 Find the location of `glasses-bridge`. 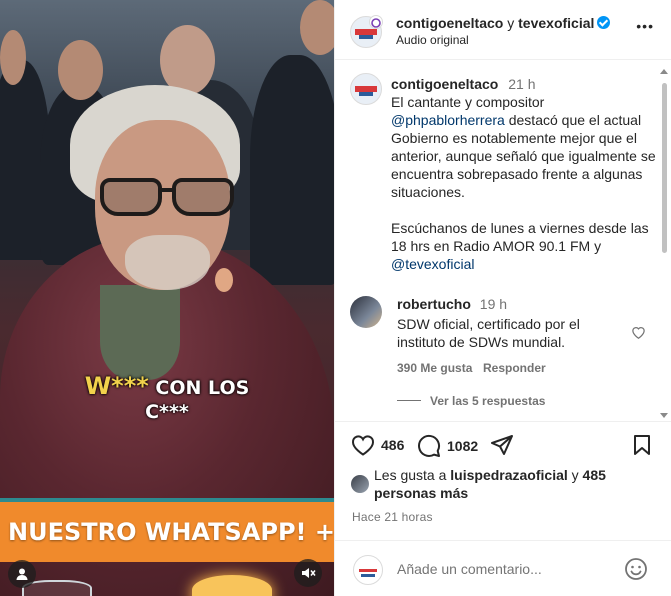

glasses-bridge is located at coordinates (166, 190).